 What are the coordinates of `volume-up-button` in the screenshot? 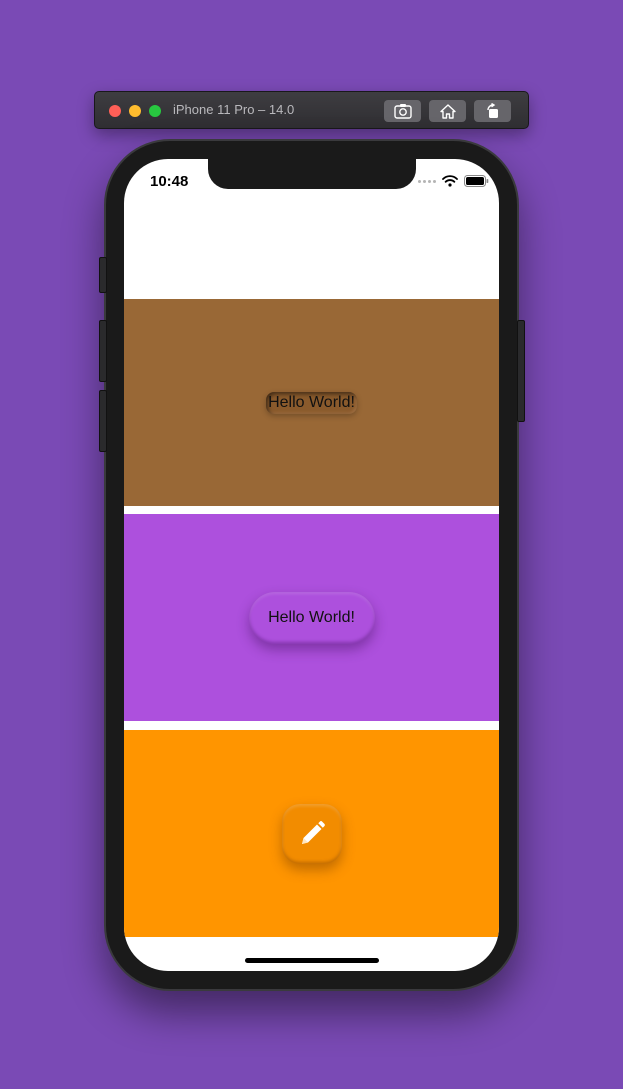 It's located at (103, 351).